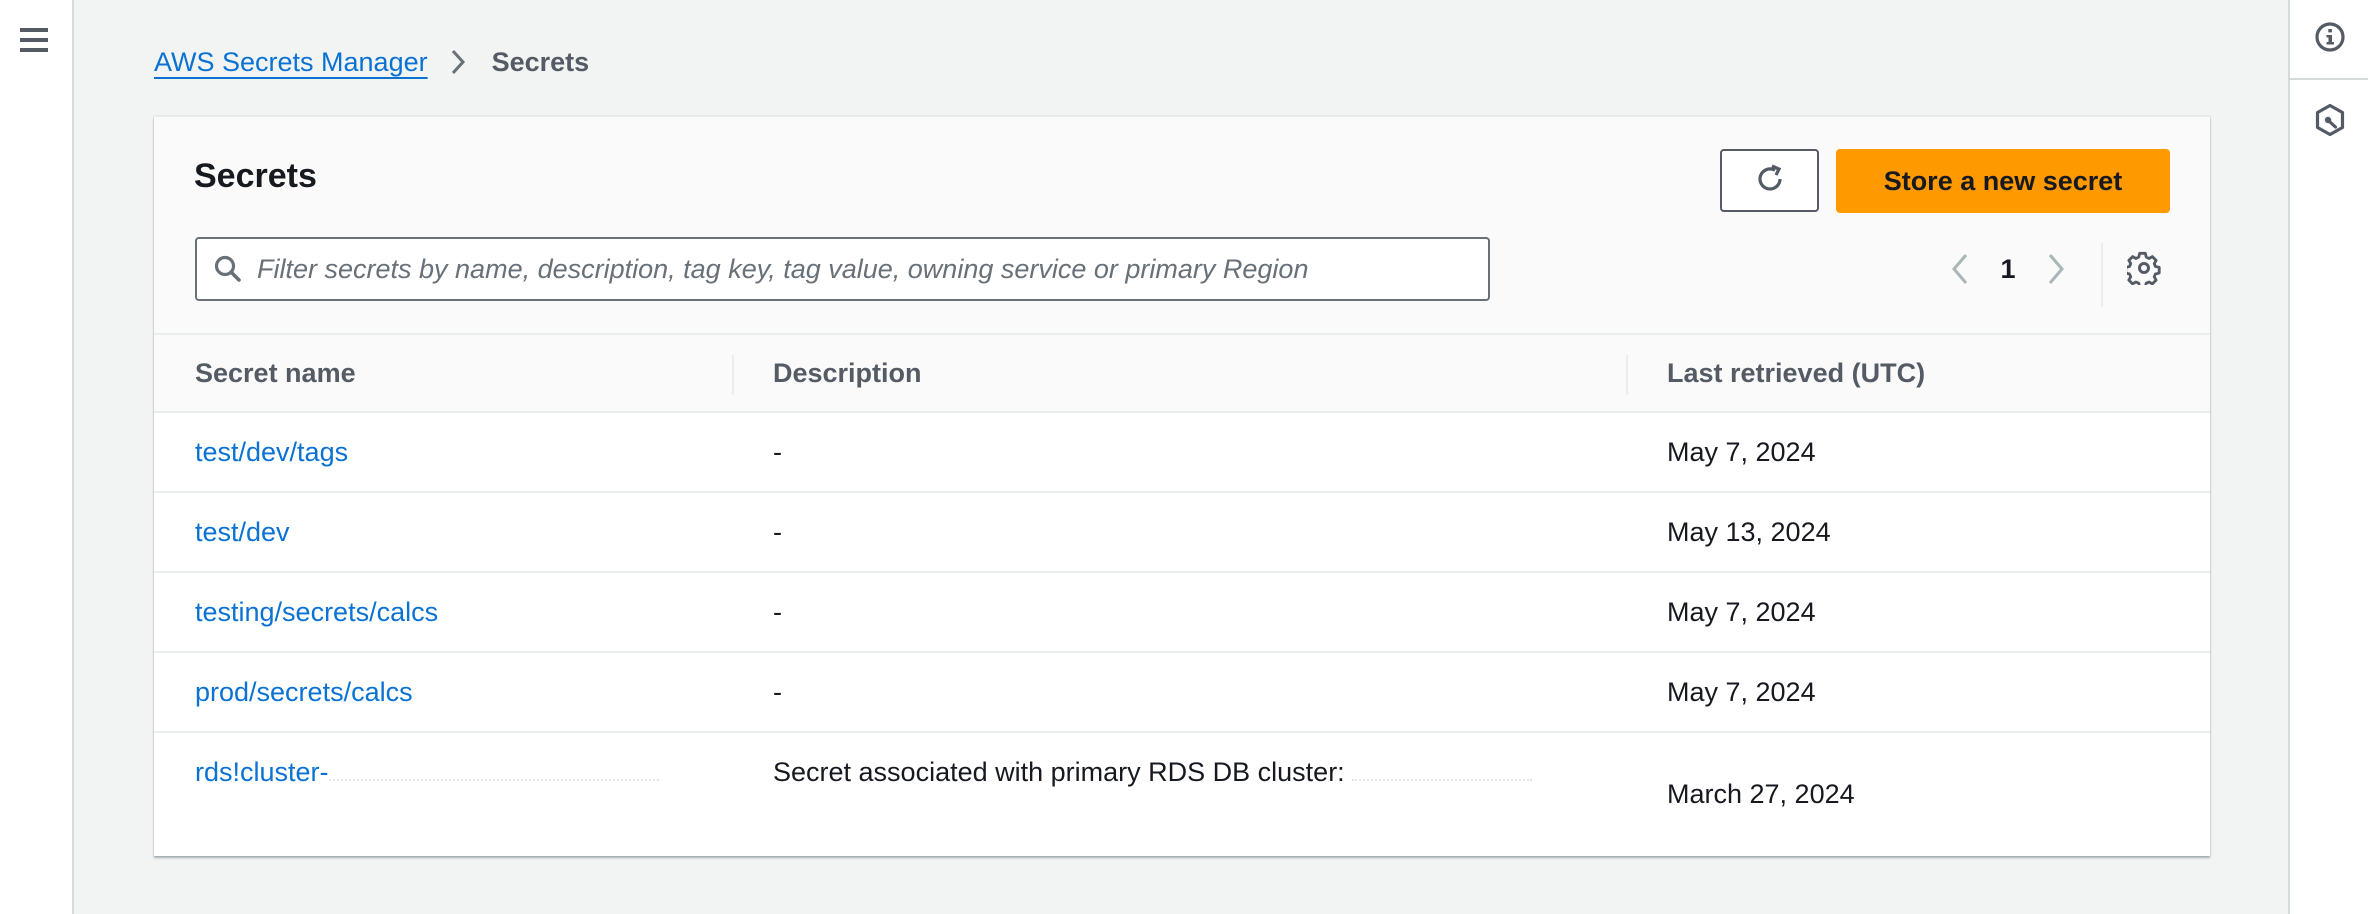 The height and width of the screenshot is (914, 2368). Describe the element at coordinates (443, 794) in the screenshot. I see `secret-name-cell: rds!cluster-` at that location.